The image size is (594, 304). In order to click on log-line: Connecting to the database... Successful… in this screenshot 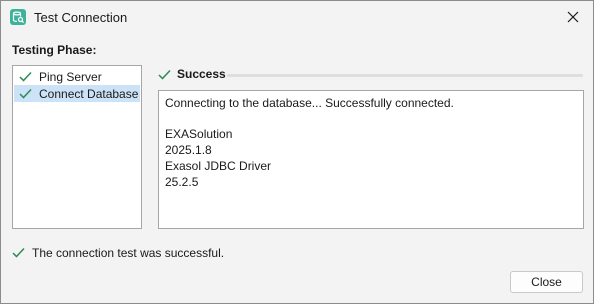, I will do `click(309, 103)`.